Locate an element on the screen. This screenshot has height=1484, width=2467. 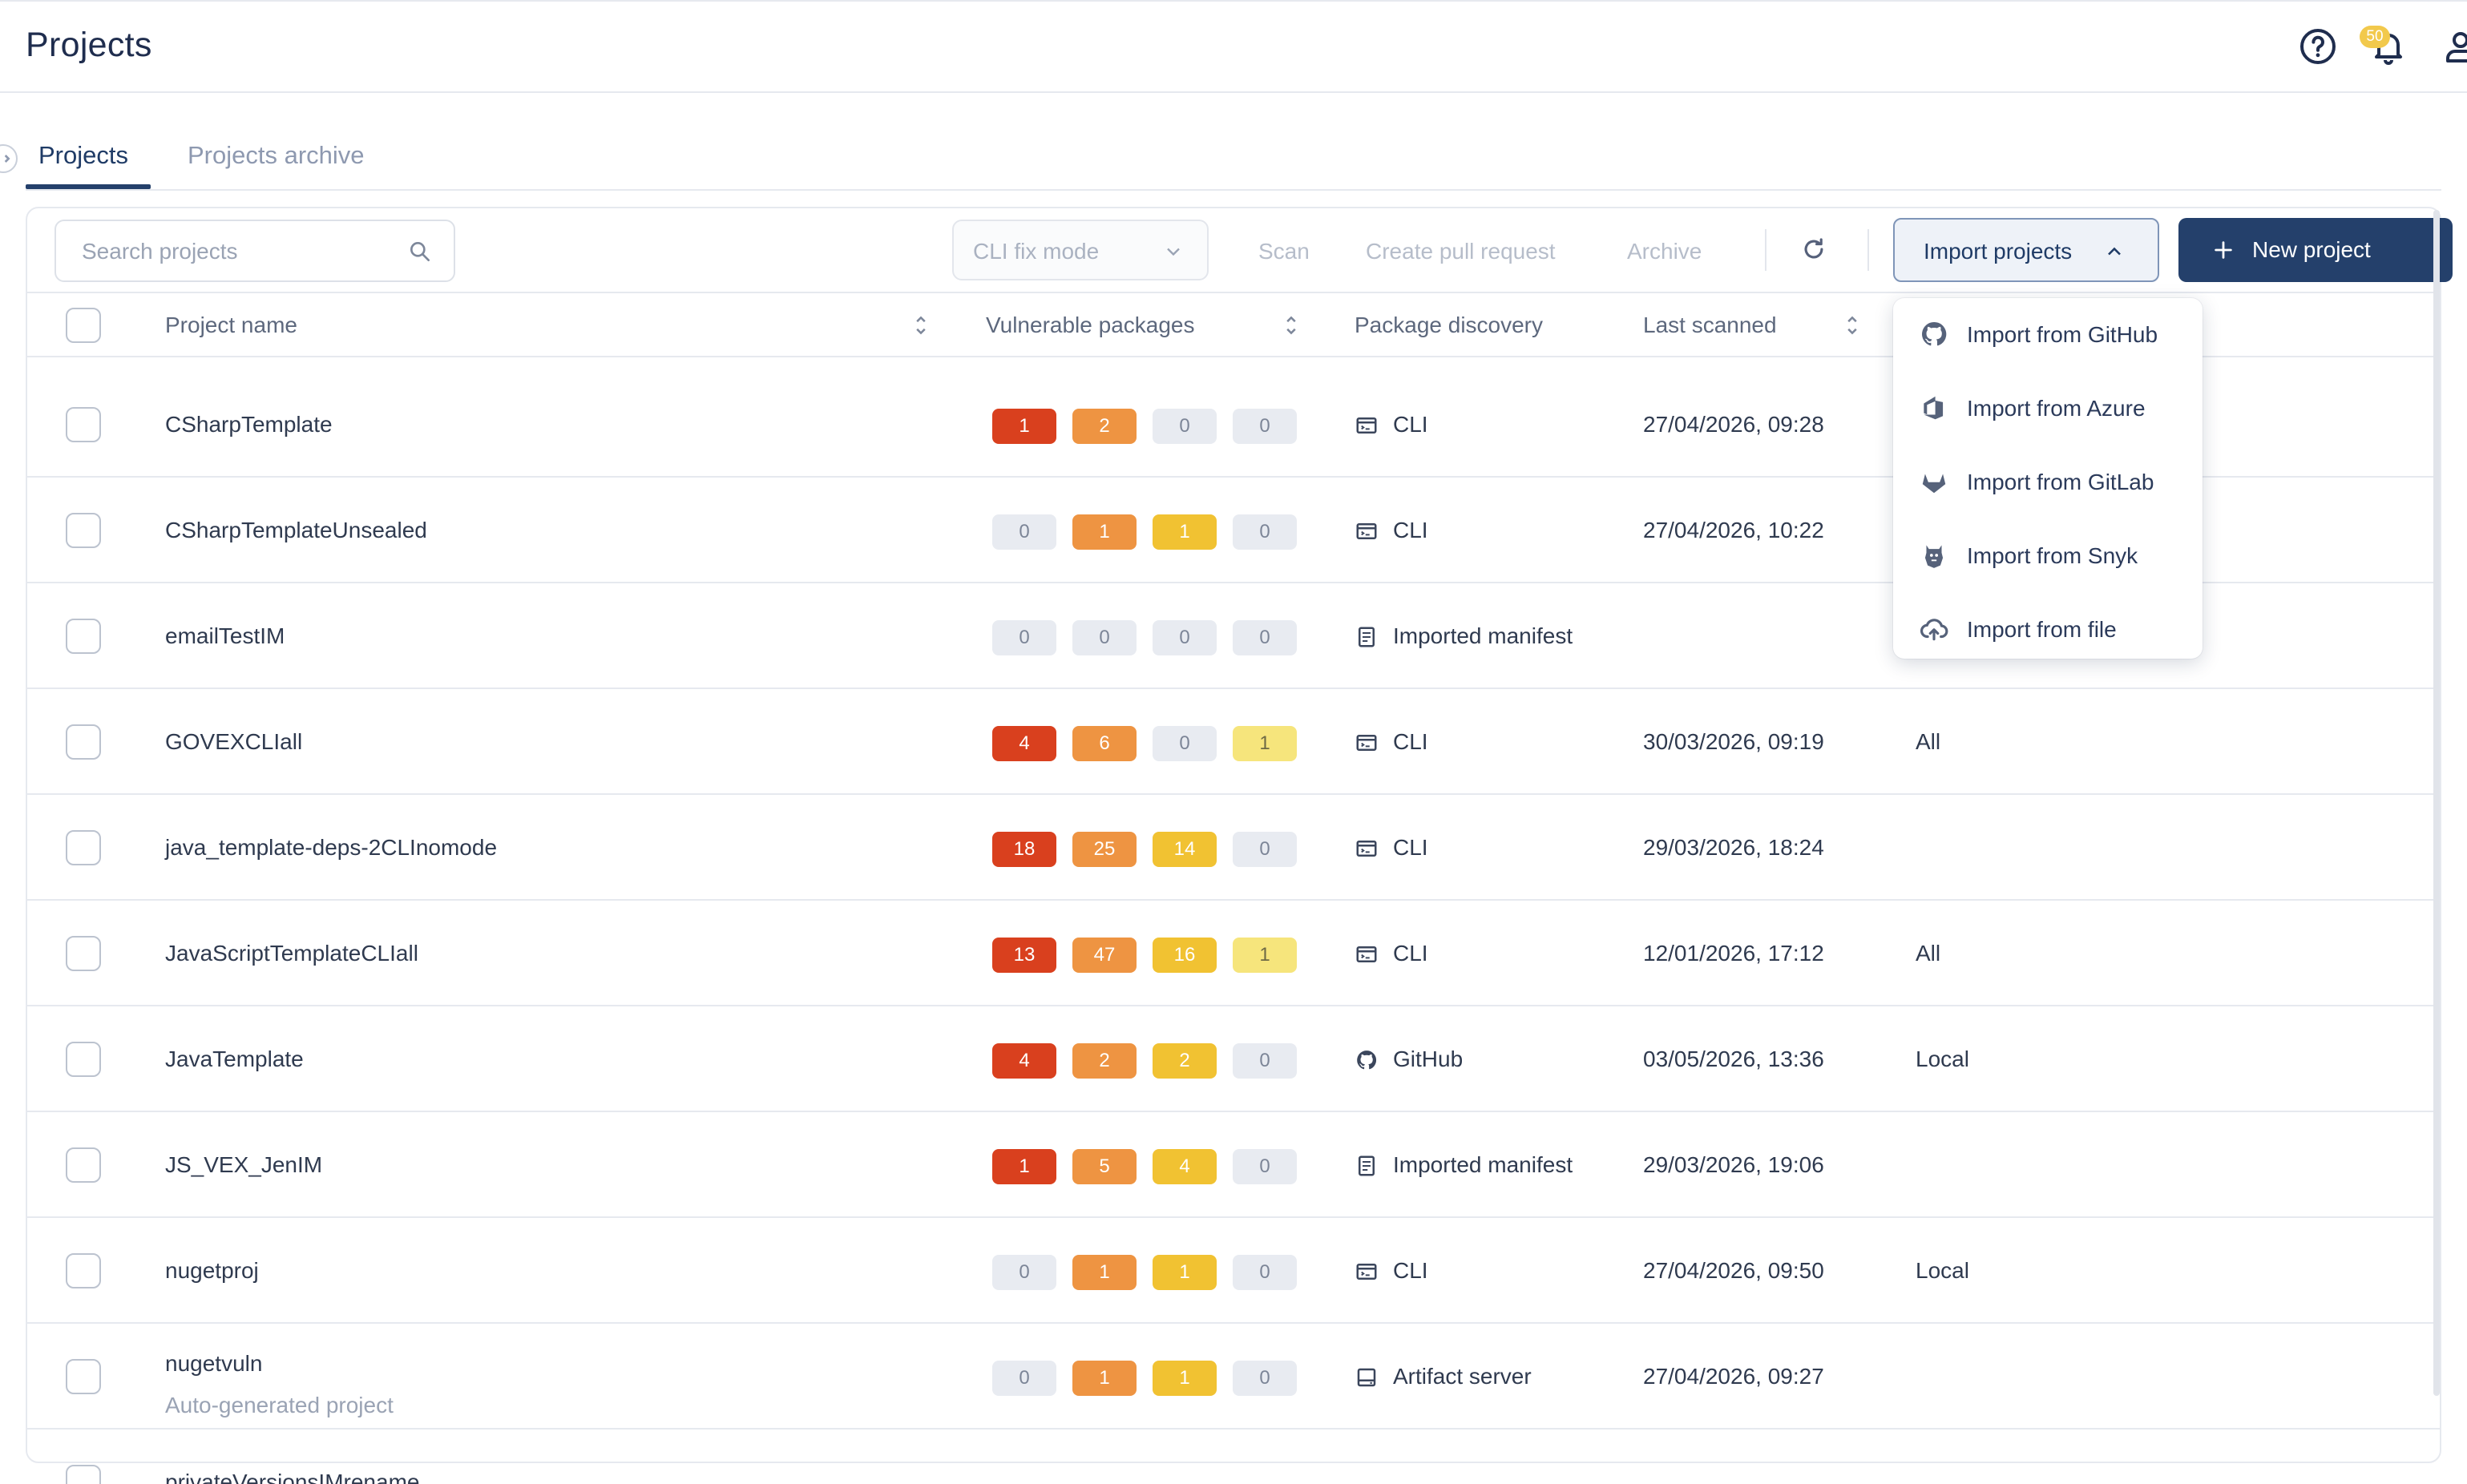
import-projects-button: Import projects is located at coordinates (2026, 250).